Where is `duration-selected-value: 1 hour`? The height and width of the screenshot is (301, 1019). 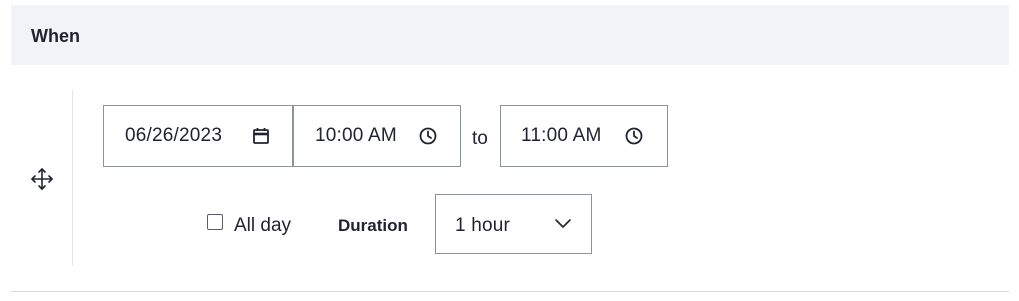
duration-selected-value: 1 hour is located at coordinates (483, 225).